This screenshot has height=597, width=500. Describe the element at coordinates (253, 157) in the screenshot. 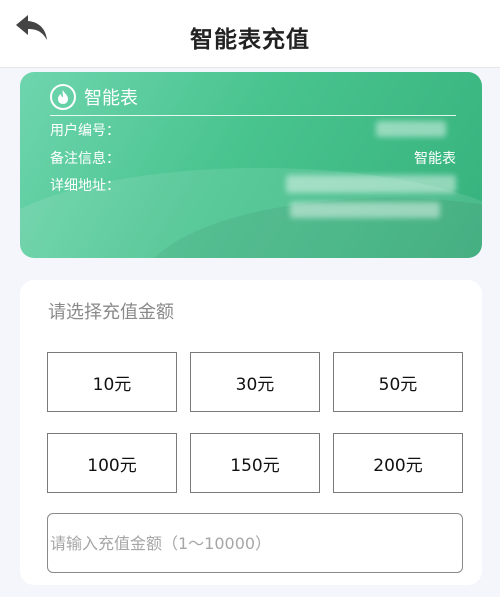

I see `info-row-remark: 备注信息： 智能表` at that location.